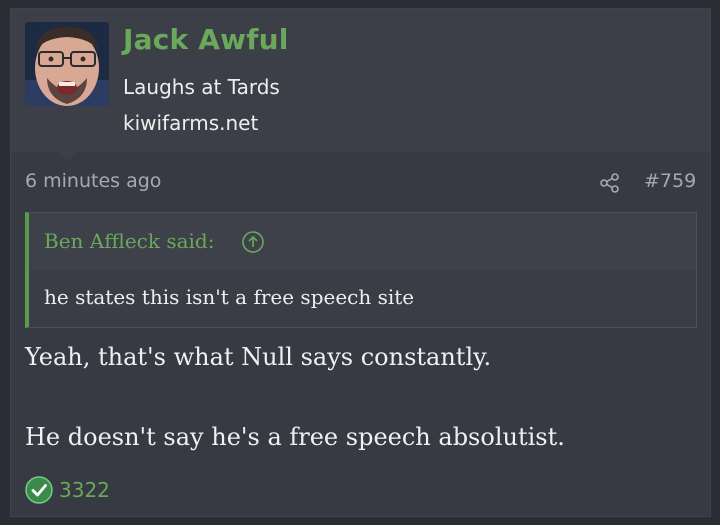  I want to click on share-icon-graphic, so click(609, 183).